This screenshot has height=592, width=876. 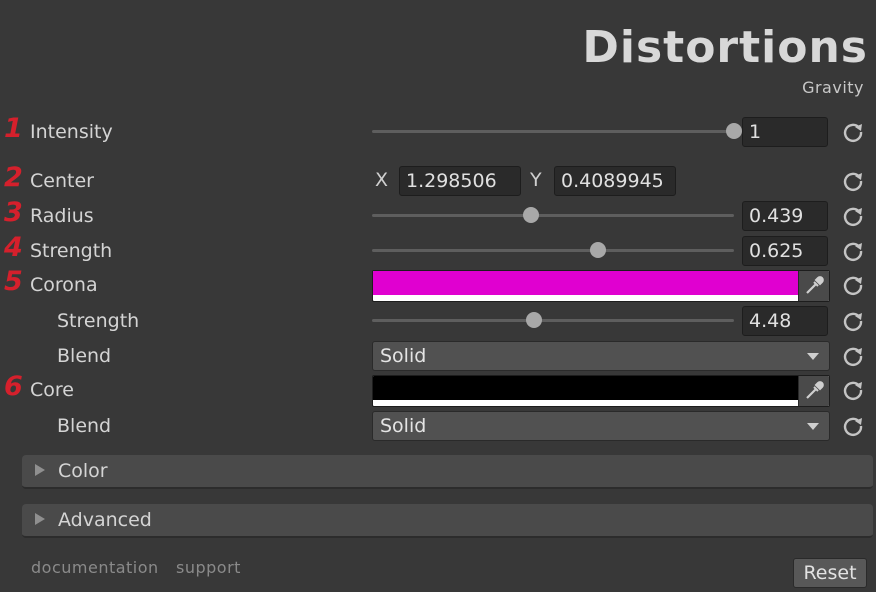 What do you see at coordinates (601, 356) in the screenshot?
I see `corona-blend-dropdown: Solid` at bounding box center [601, 356].